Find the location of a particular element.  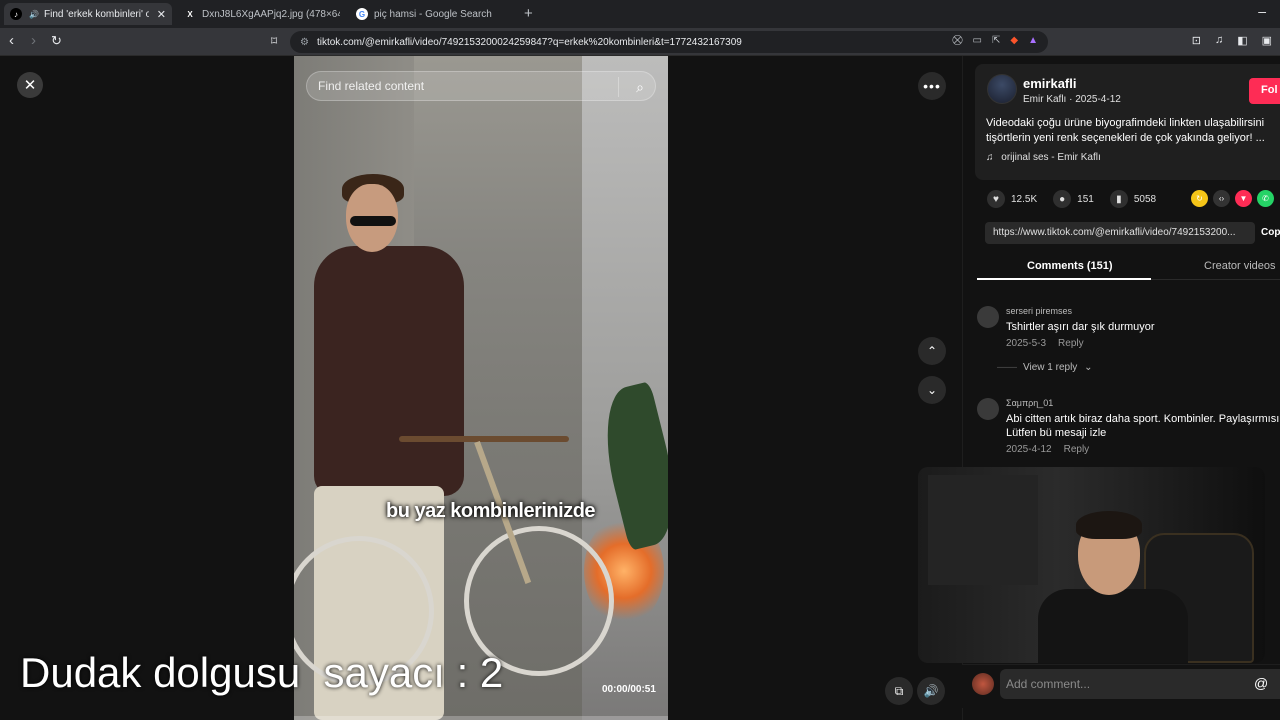

related-search-input is located at coordinates (463, 86).